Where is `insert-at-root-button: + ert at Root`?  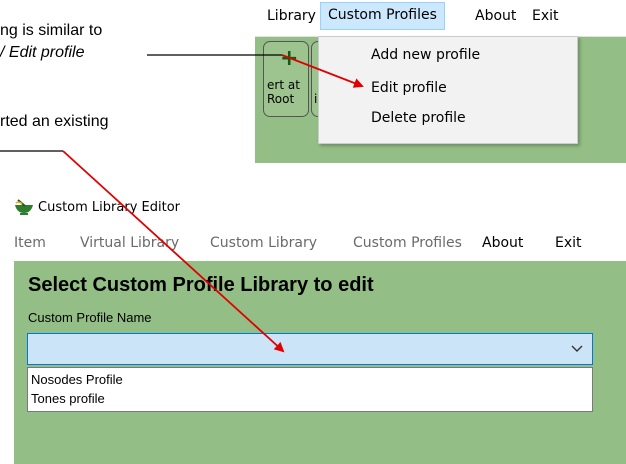
insert-at-root-button: + ert at Root is located at coordinates (286, 79).